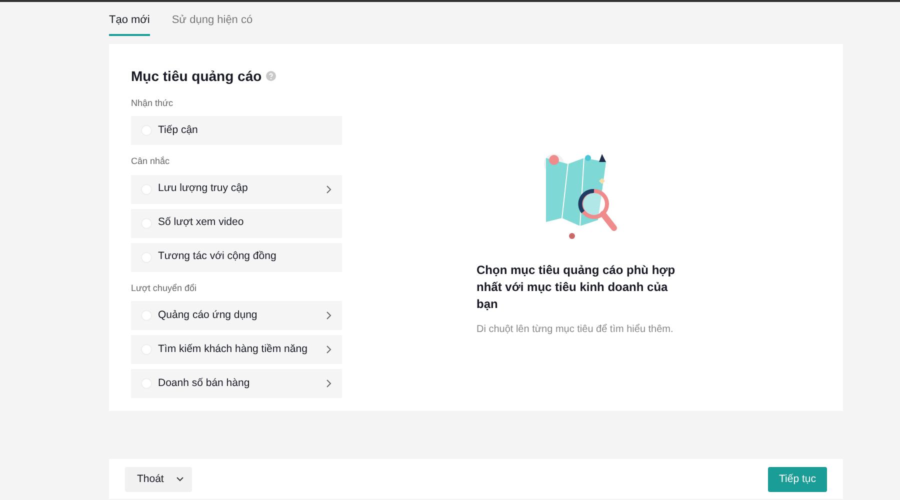 This screenshot has height=500, width=900. Describe the element at coordinates (158, 479) in the screenshot. I see `exit-button: Thoát` at that location.